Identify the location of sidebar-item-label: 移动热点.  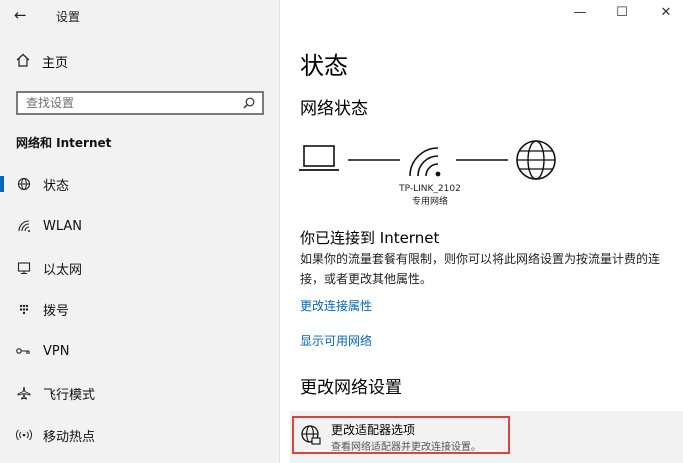
(69, 437).